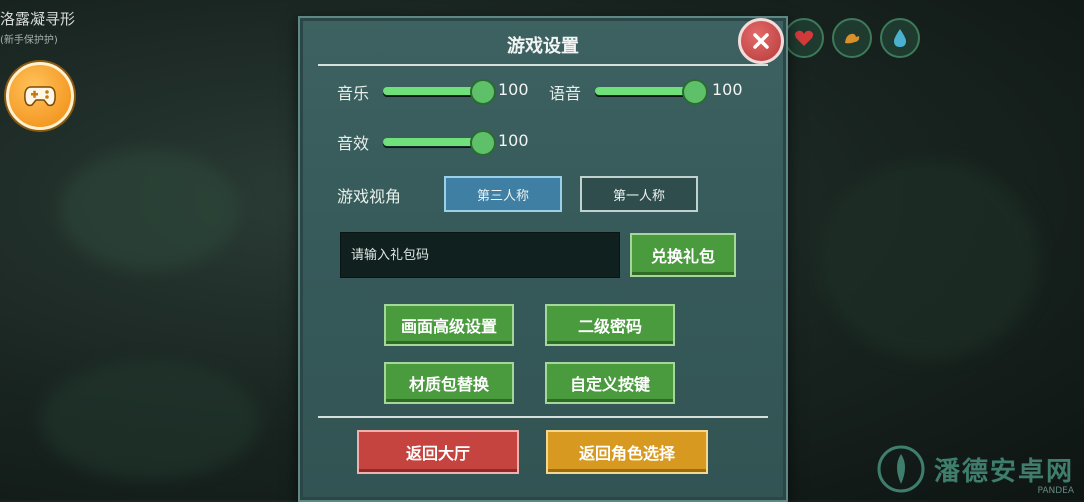  I want to click on close-x-icon, so click(761, 41).